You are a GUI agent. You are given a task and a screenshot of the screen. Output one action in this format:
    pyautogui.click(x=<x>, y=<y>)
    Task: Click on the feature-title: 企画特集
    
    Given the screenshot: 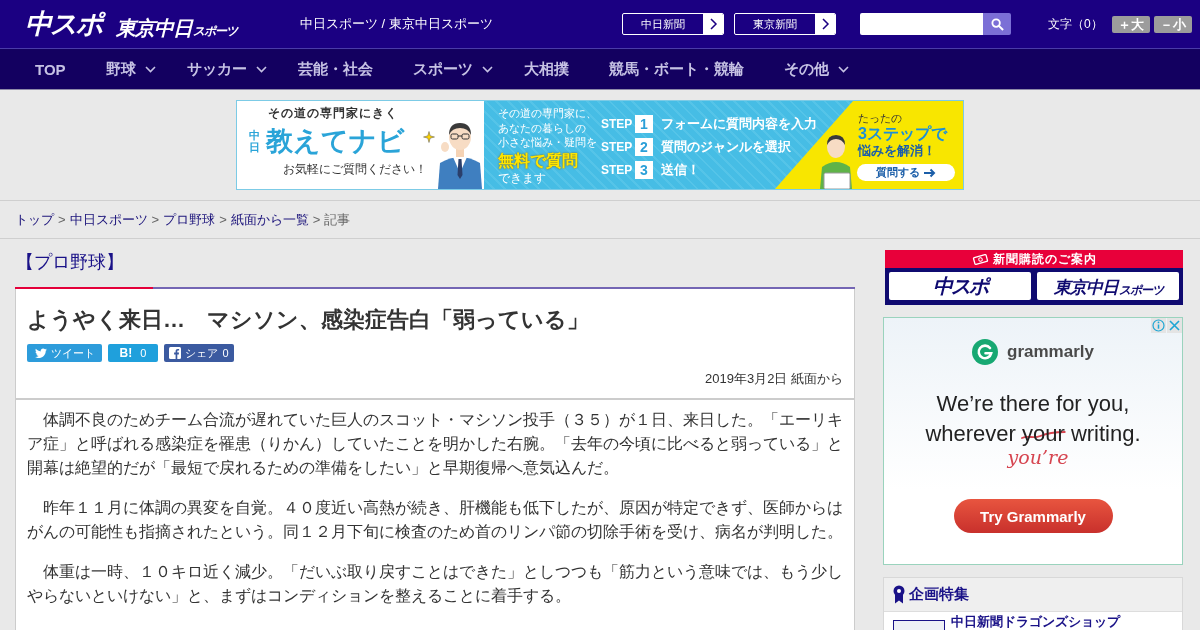 What is the action you would take?
    pyautogui.click(x=939, y=594)
    